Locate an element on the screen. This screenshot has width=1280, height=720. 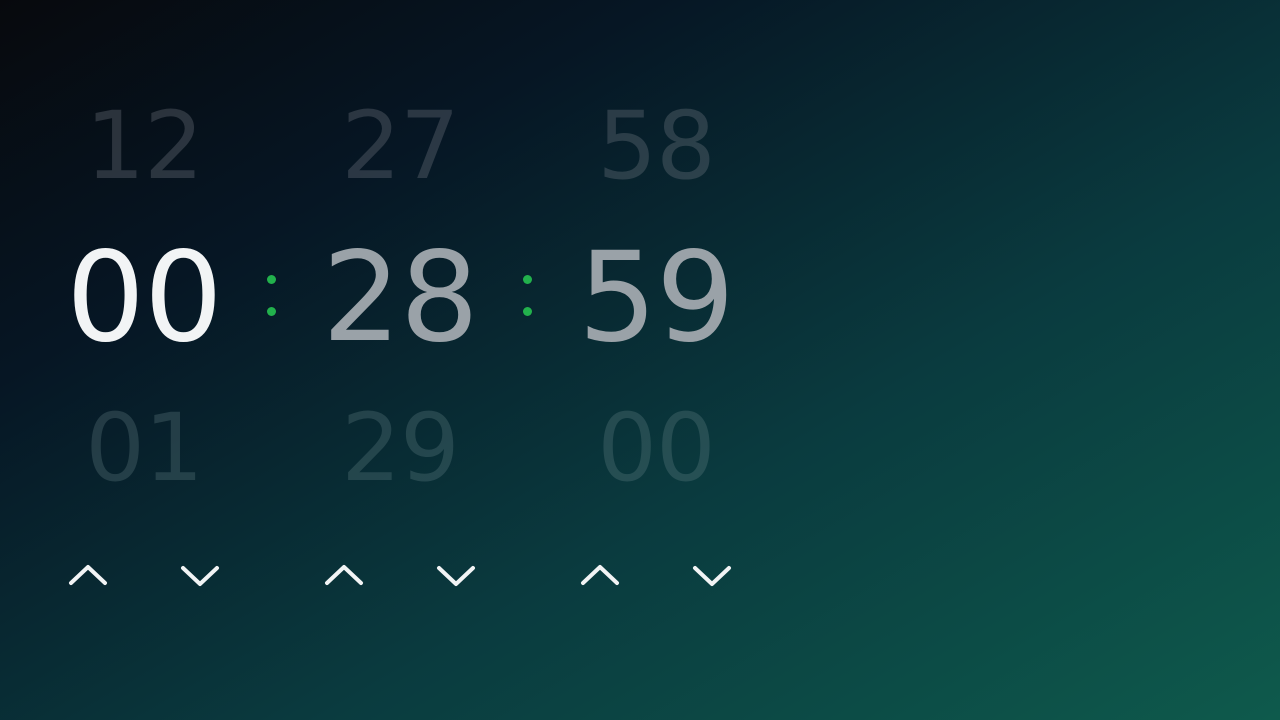
minutes-previous-value: 27 is located at coordinates (400, 147).